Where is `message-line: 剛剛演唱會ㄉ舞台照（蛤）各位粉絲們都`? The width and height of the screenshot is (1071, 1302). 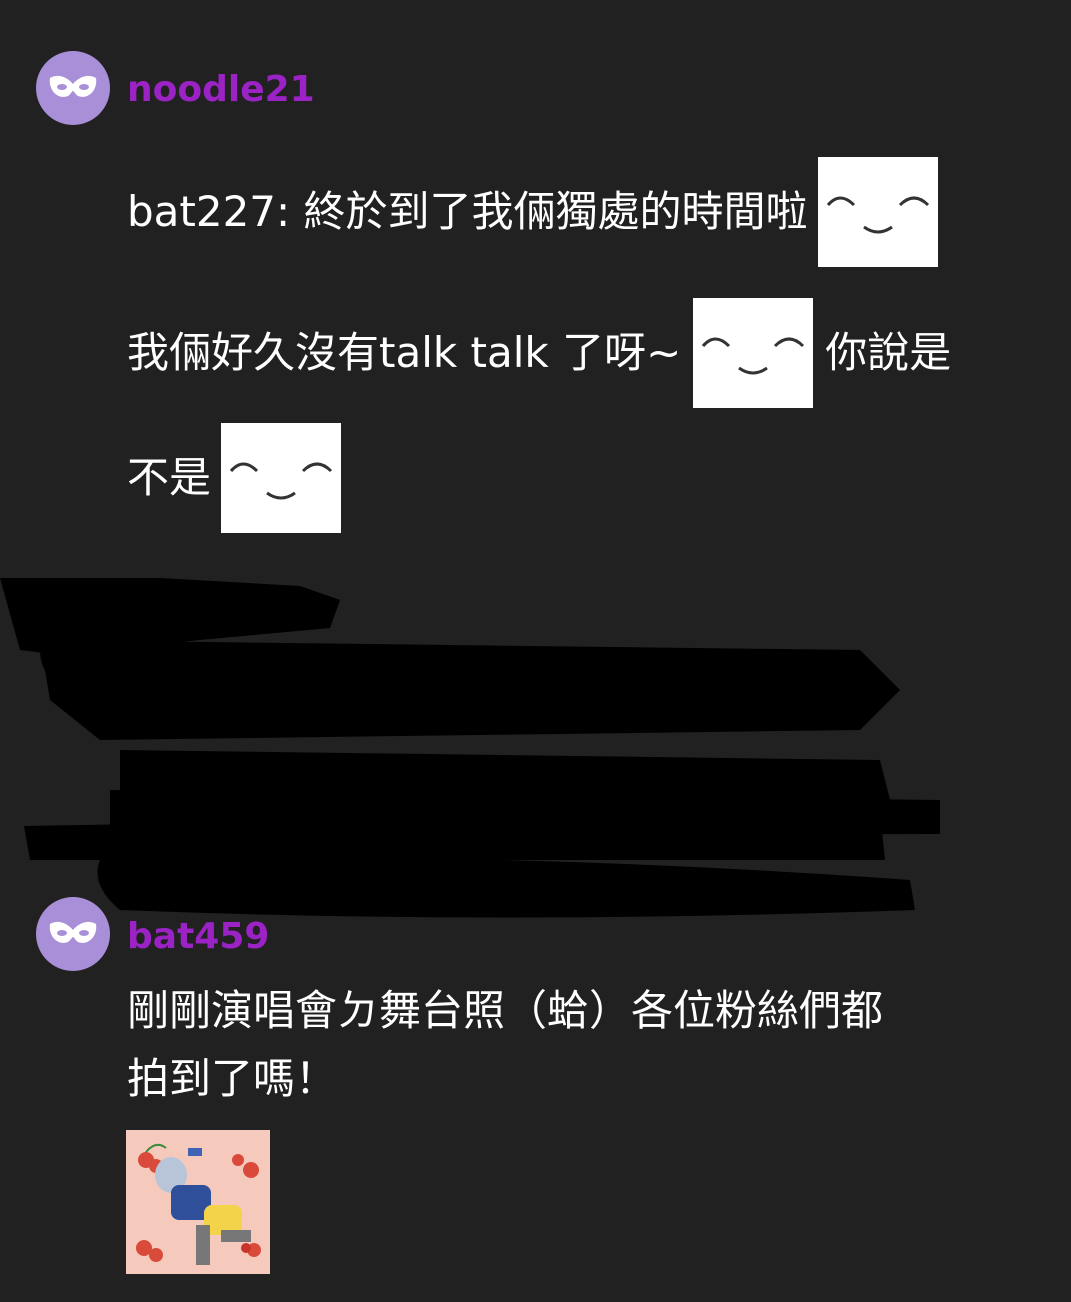 message-line: 剛剛演唱會ㄉ舞台照（蛤）各位粉絲們都 is located at coordinates (505, 1011).